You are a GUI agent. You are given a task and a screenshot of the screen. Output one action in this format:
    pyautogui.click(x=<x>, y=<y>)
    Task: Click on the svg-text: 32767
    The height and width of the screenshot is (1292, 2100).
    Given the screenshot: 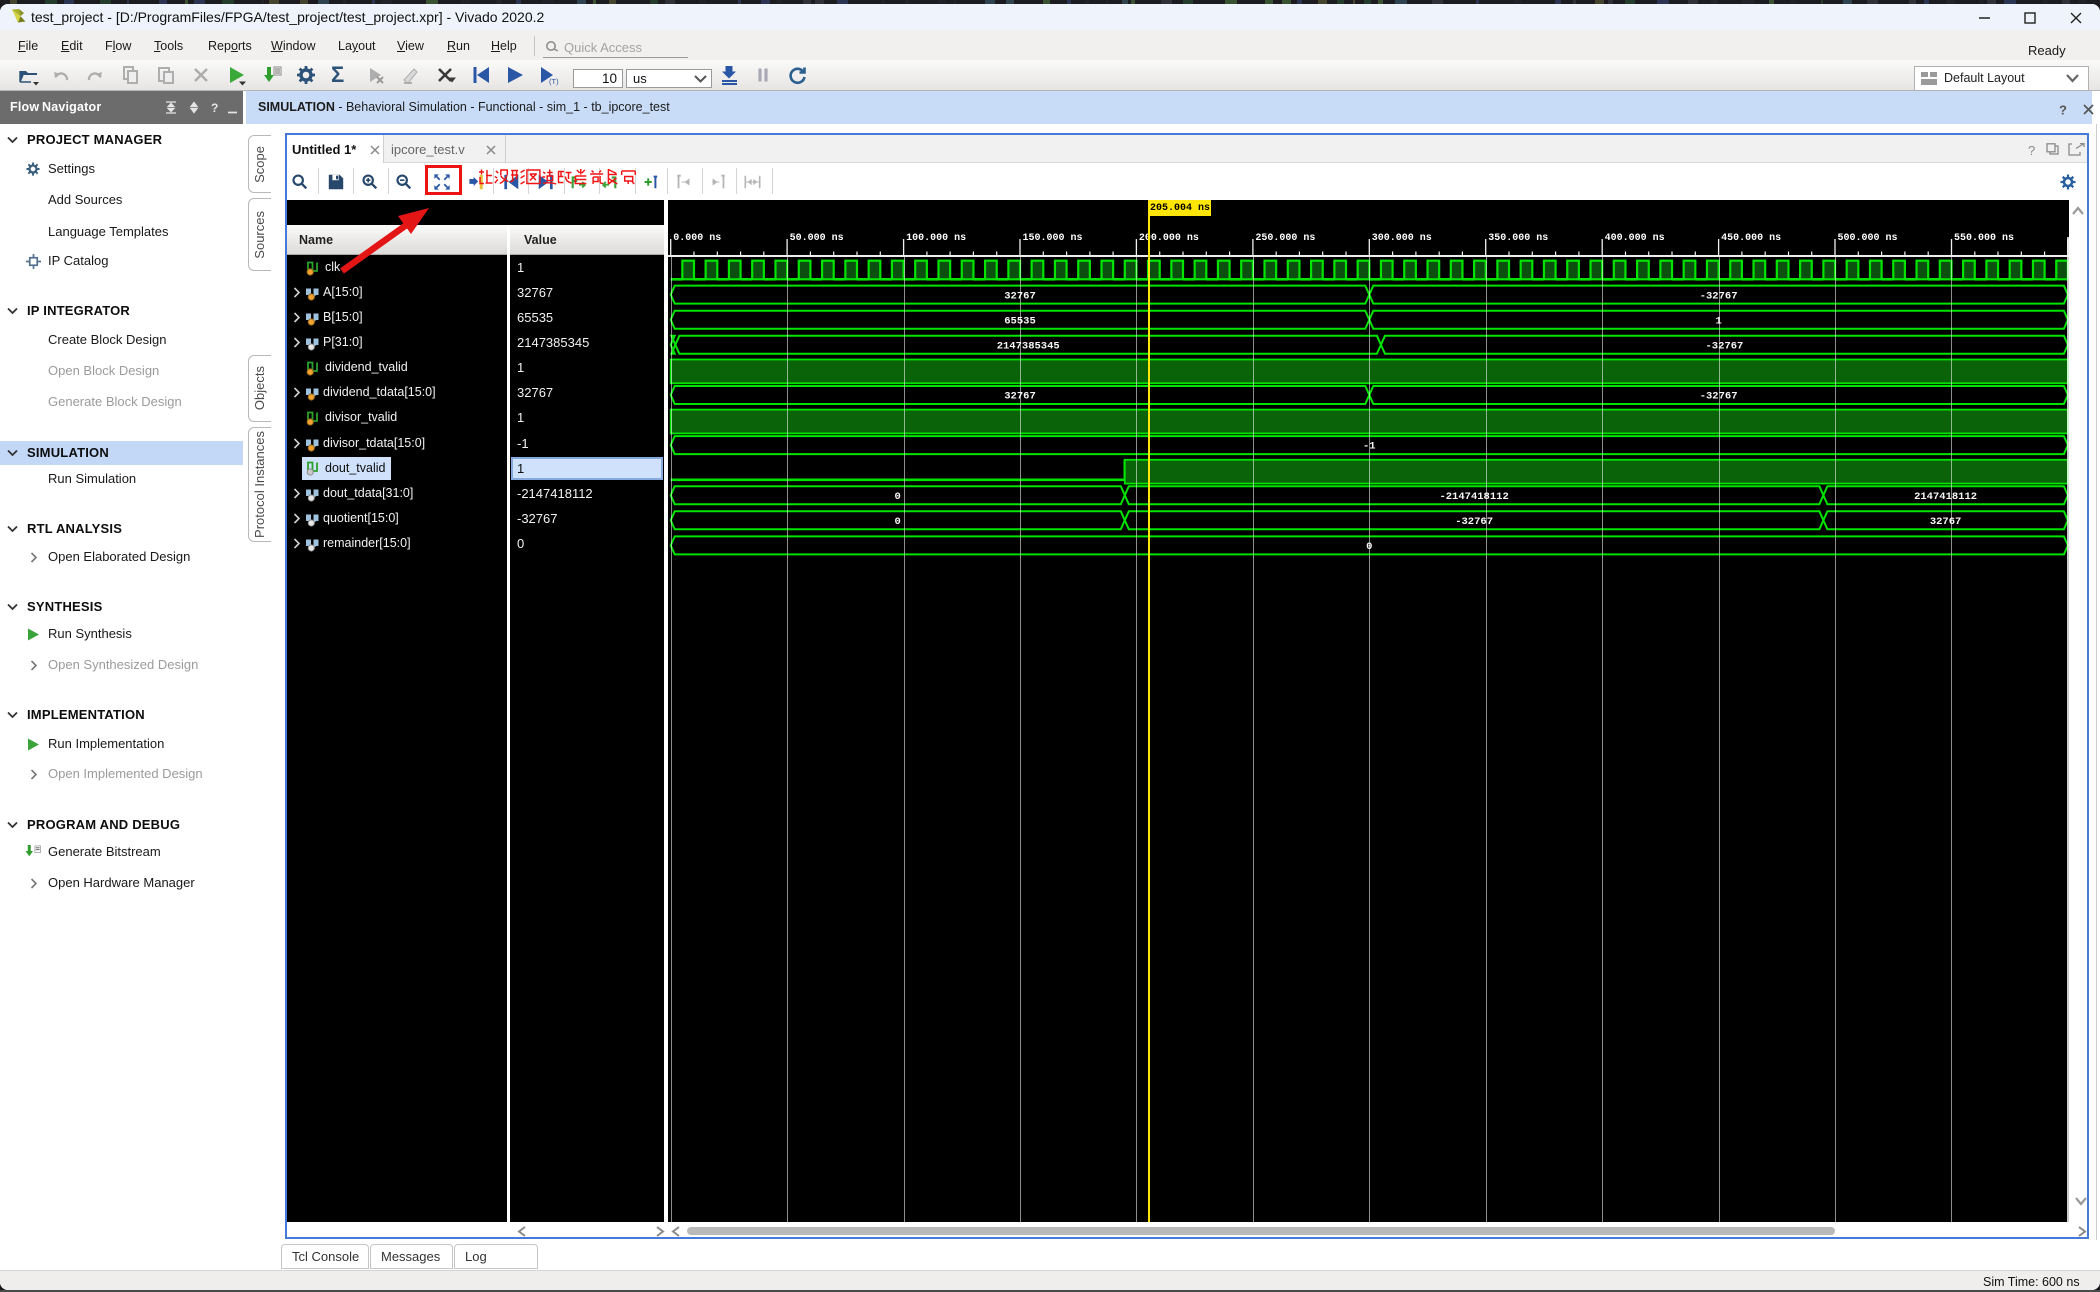 What is the action you would take?
    pyautogui.click(x=1946, y=522)
    